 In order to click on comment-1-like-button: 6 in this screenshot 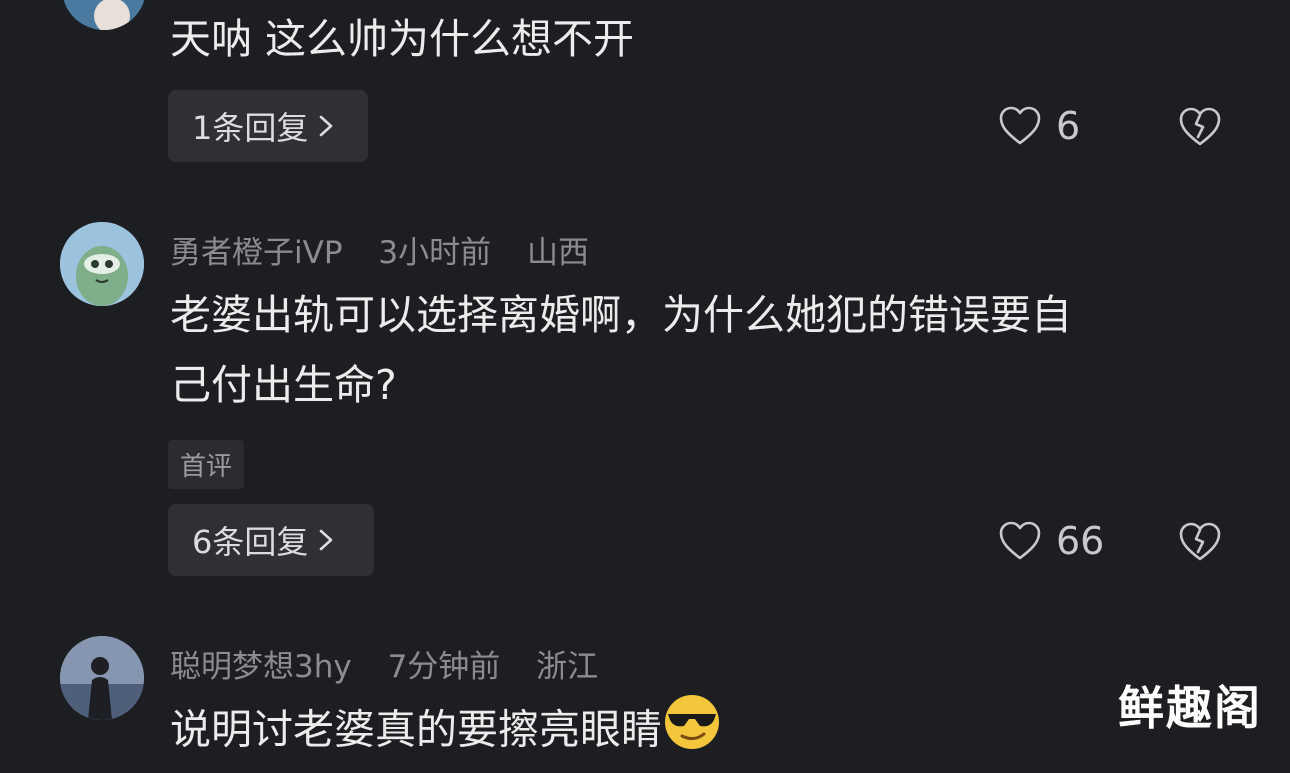, I will do `click(1039, 126)`.